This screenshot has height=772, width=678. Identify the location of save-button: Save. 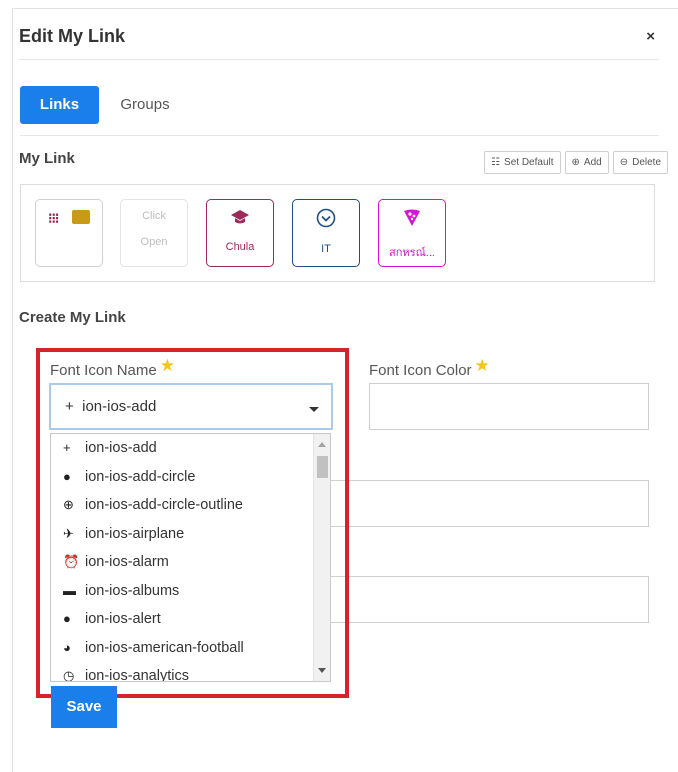
(84, 707).